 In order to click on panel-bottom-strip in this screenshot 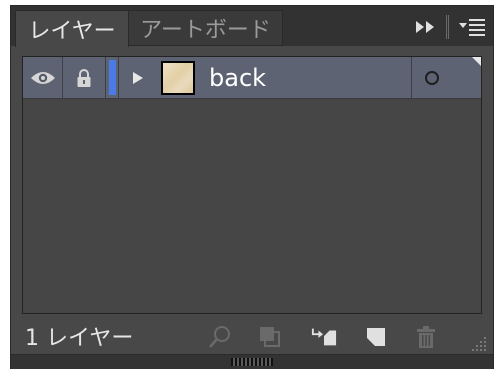, I will do `click(252, 361)`.